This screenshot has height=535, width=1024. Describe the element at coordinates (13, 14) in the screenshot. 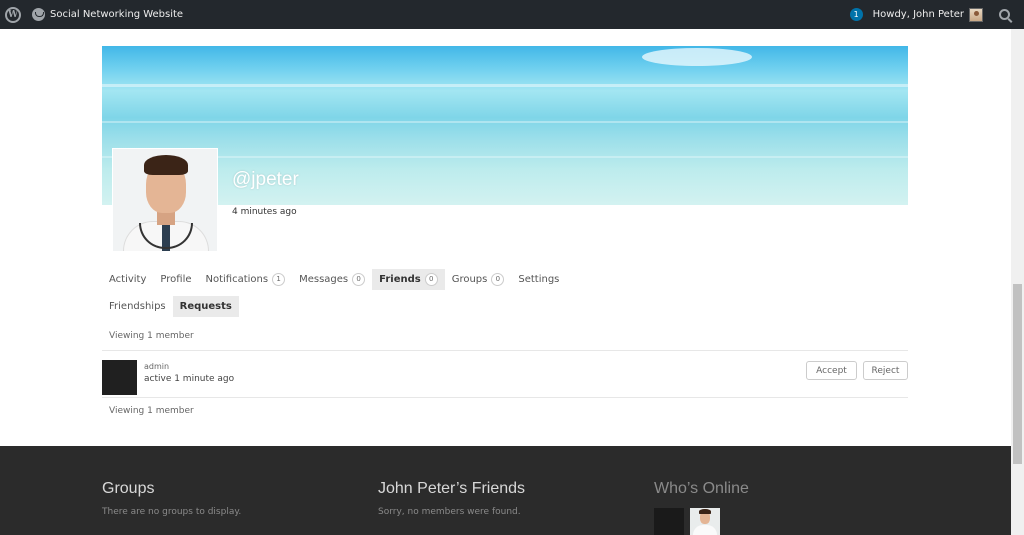

I see `wordpress-icon: W` at that location.